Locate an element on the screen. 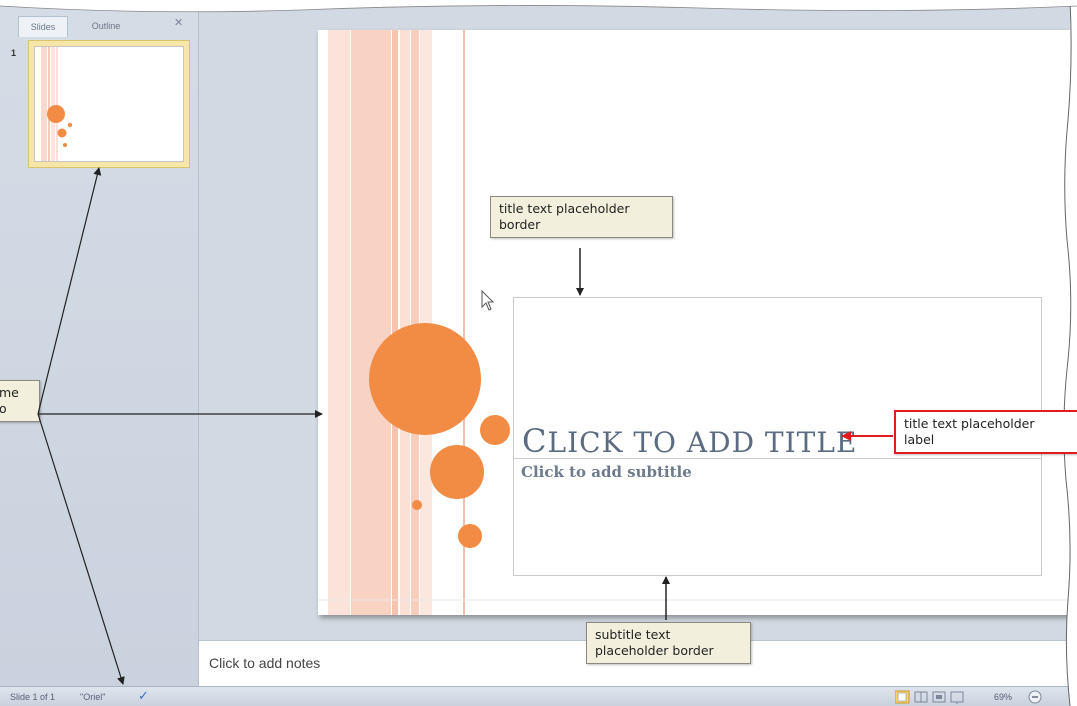 This screenshot has height=706, width=1077. pane-tabs: Slides Outline ✕ is located at coordinates (99, 23).